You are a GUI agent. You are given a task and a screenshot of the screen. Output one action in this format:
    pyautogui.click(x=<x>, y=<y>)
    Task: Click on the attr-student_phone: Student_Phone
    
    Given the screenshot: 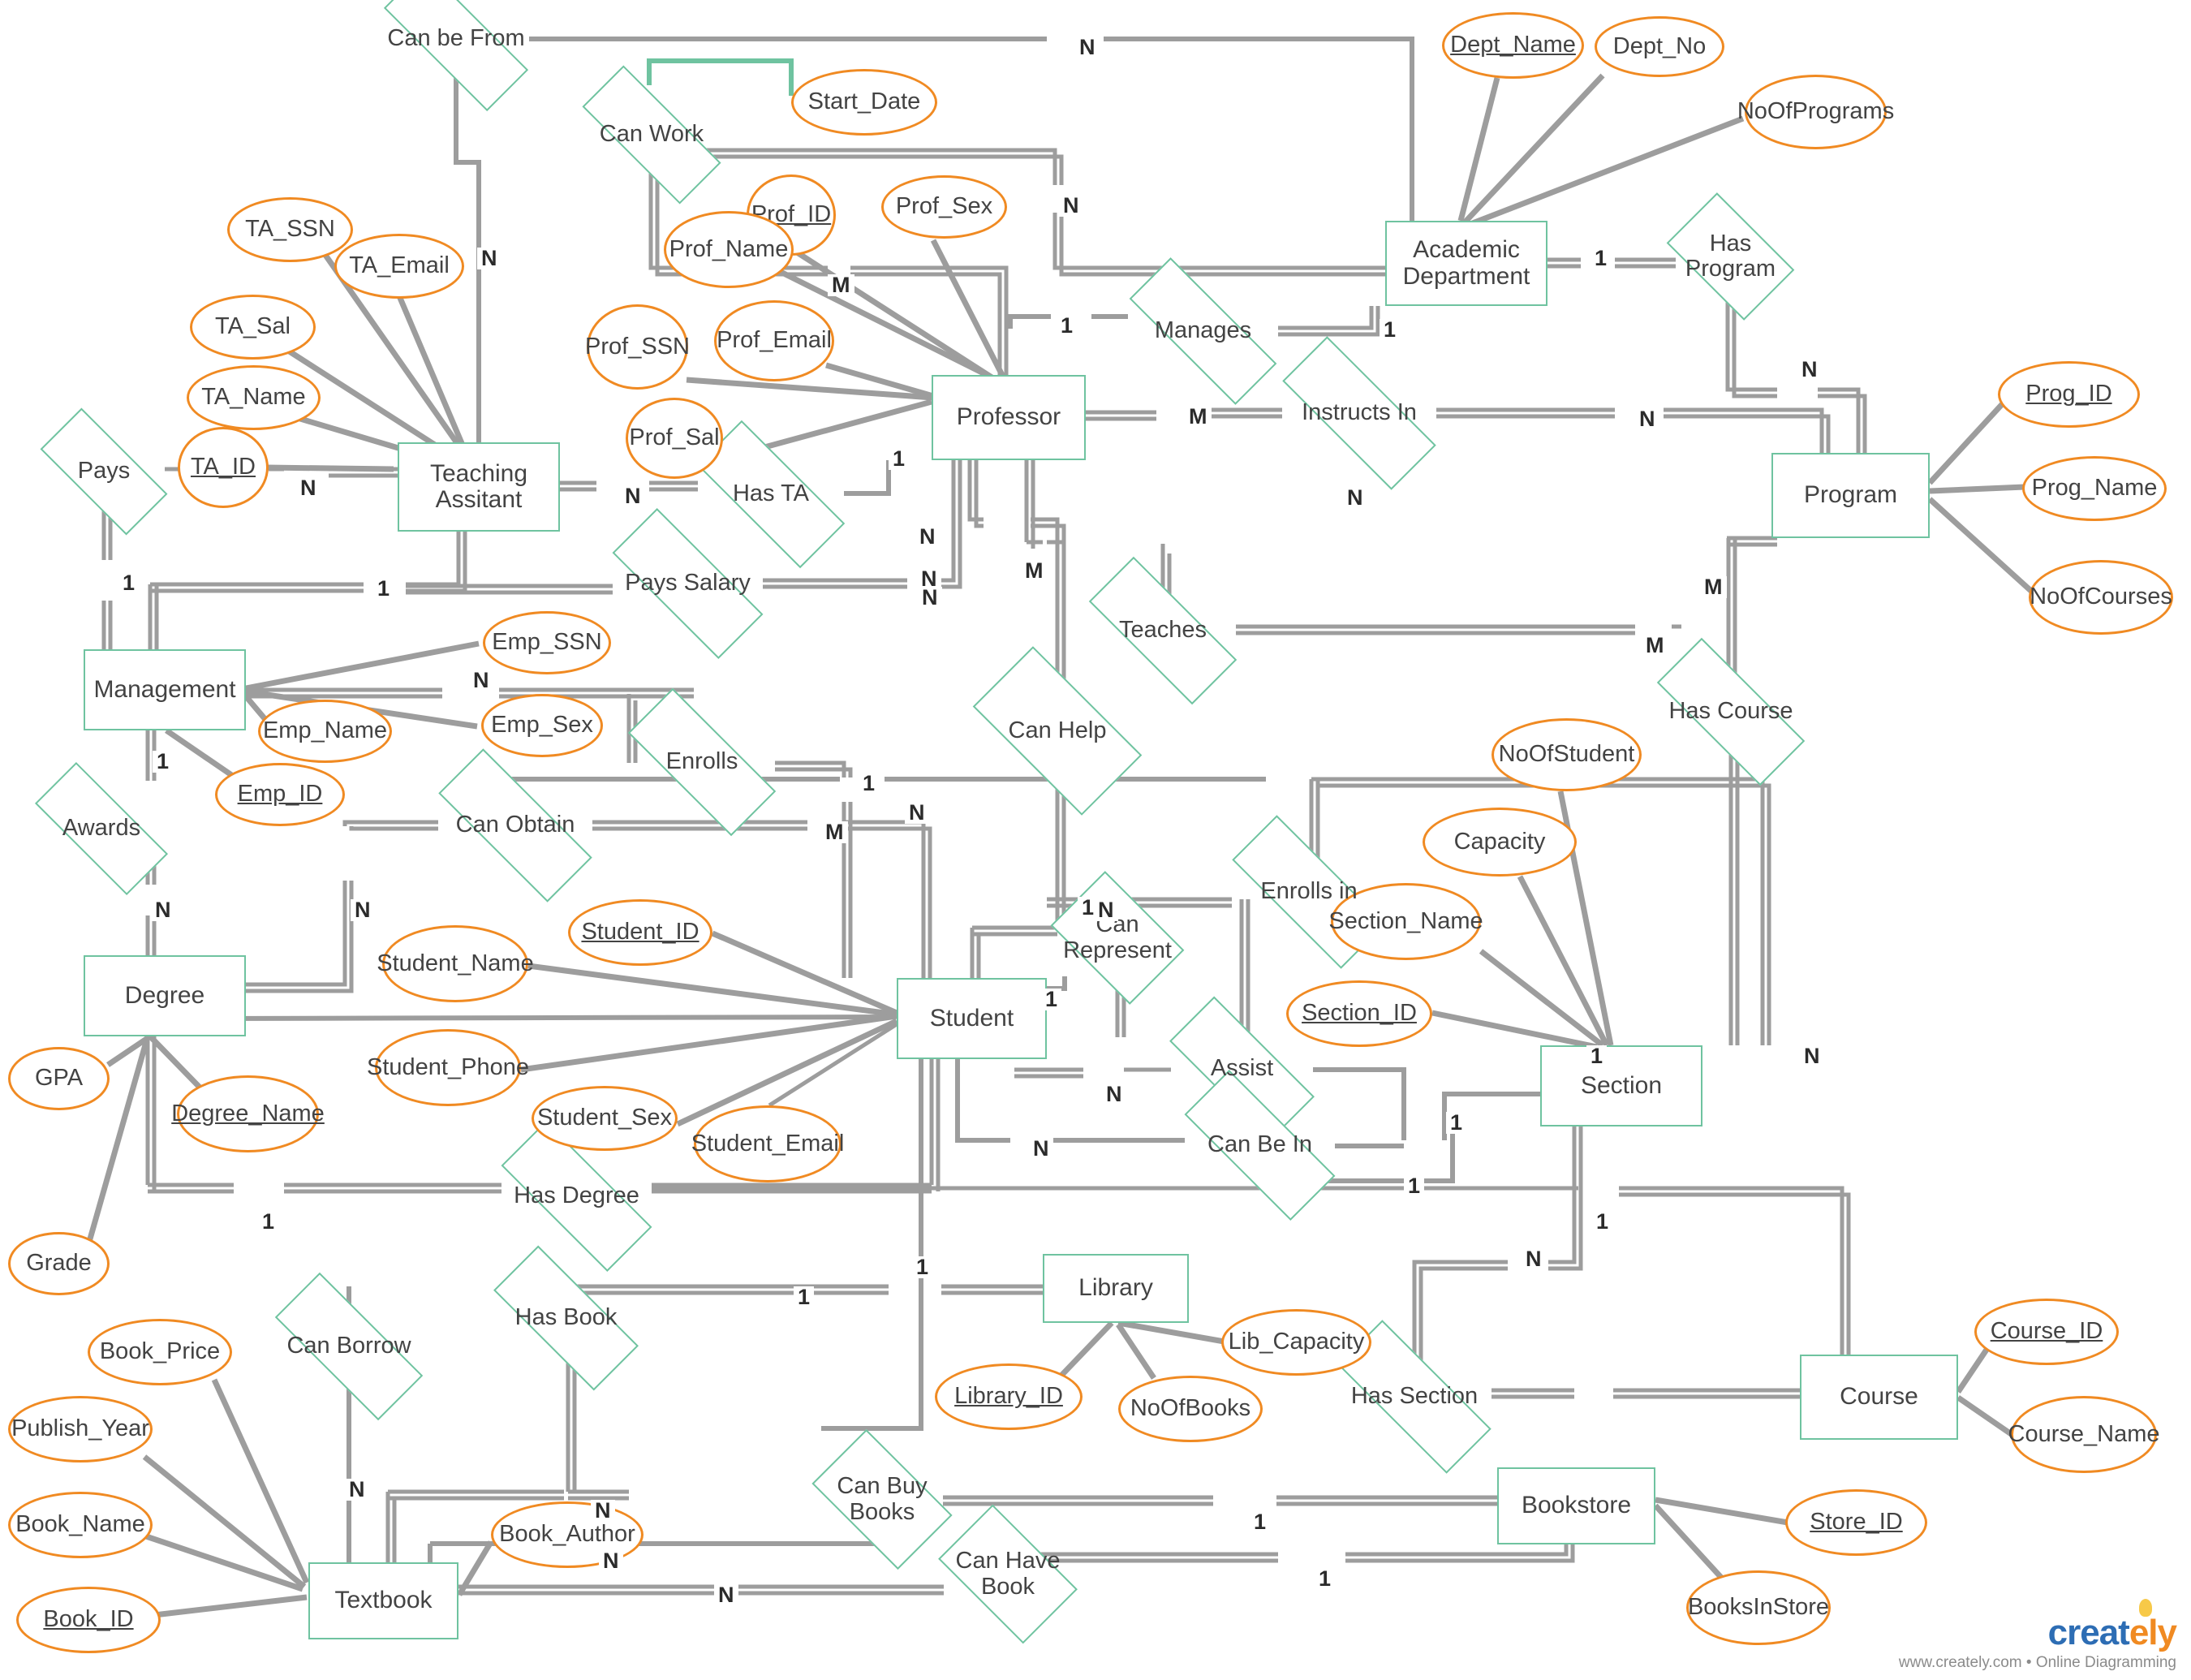 What is the action you would take?
    pyautogui.click(x=448, y=1067)
    